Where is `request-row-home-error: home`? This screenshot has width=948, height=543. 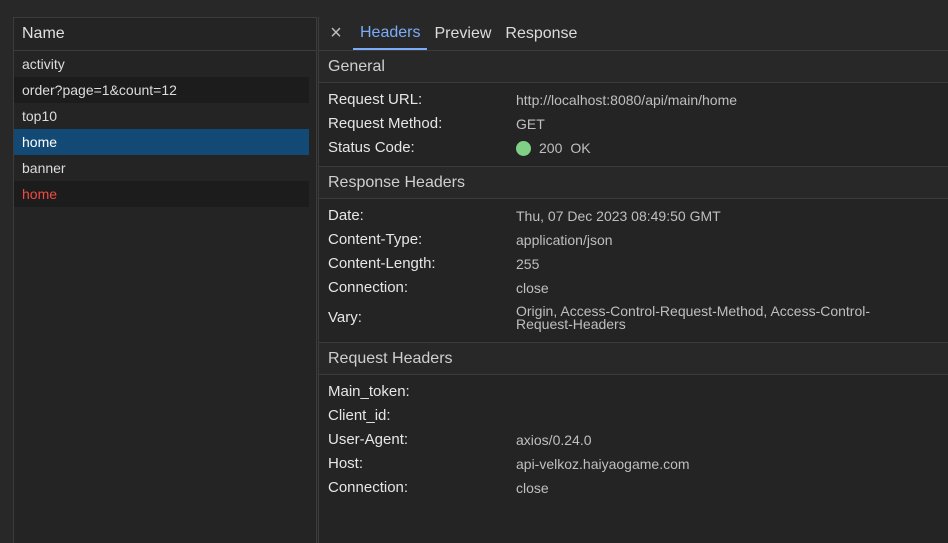
request-row-home-error: home is located at coordinates (161, 194).